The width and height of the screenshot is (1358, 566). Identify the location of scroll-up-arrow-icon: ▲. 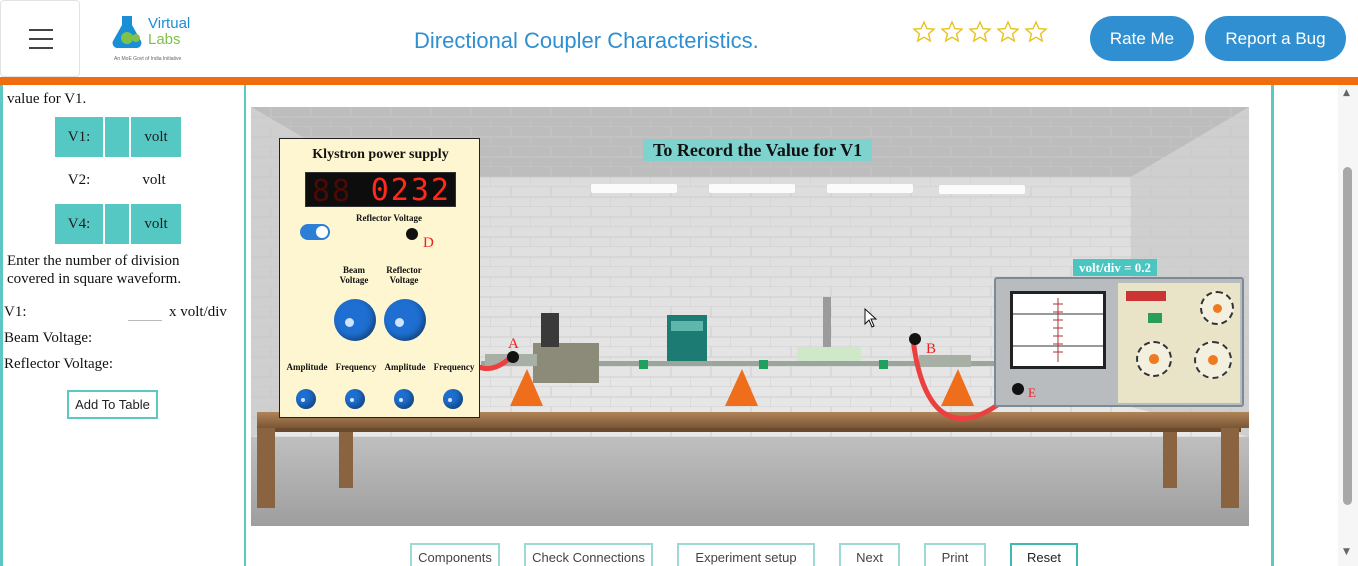
(1346, 93).